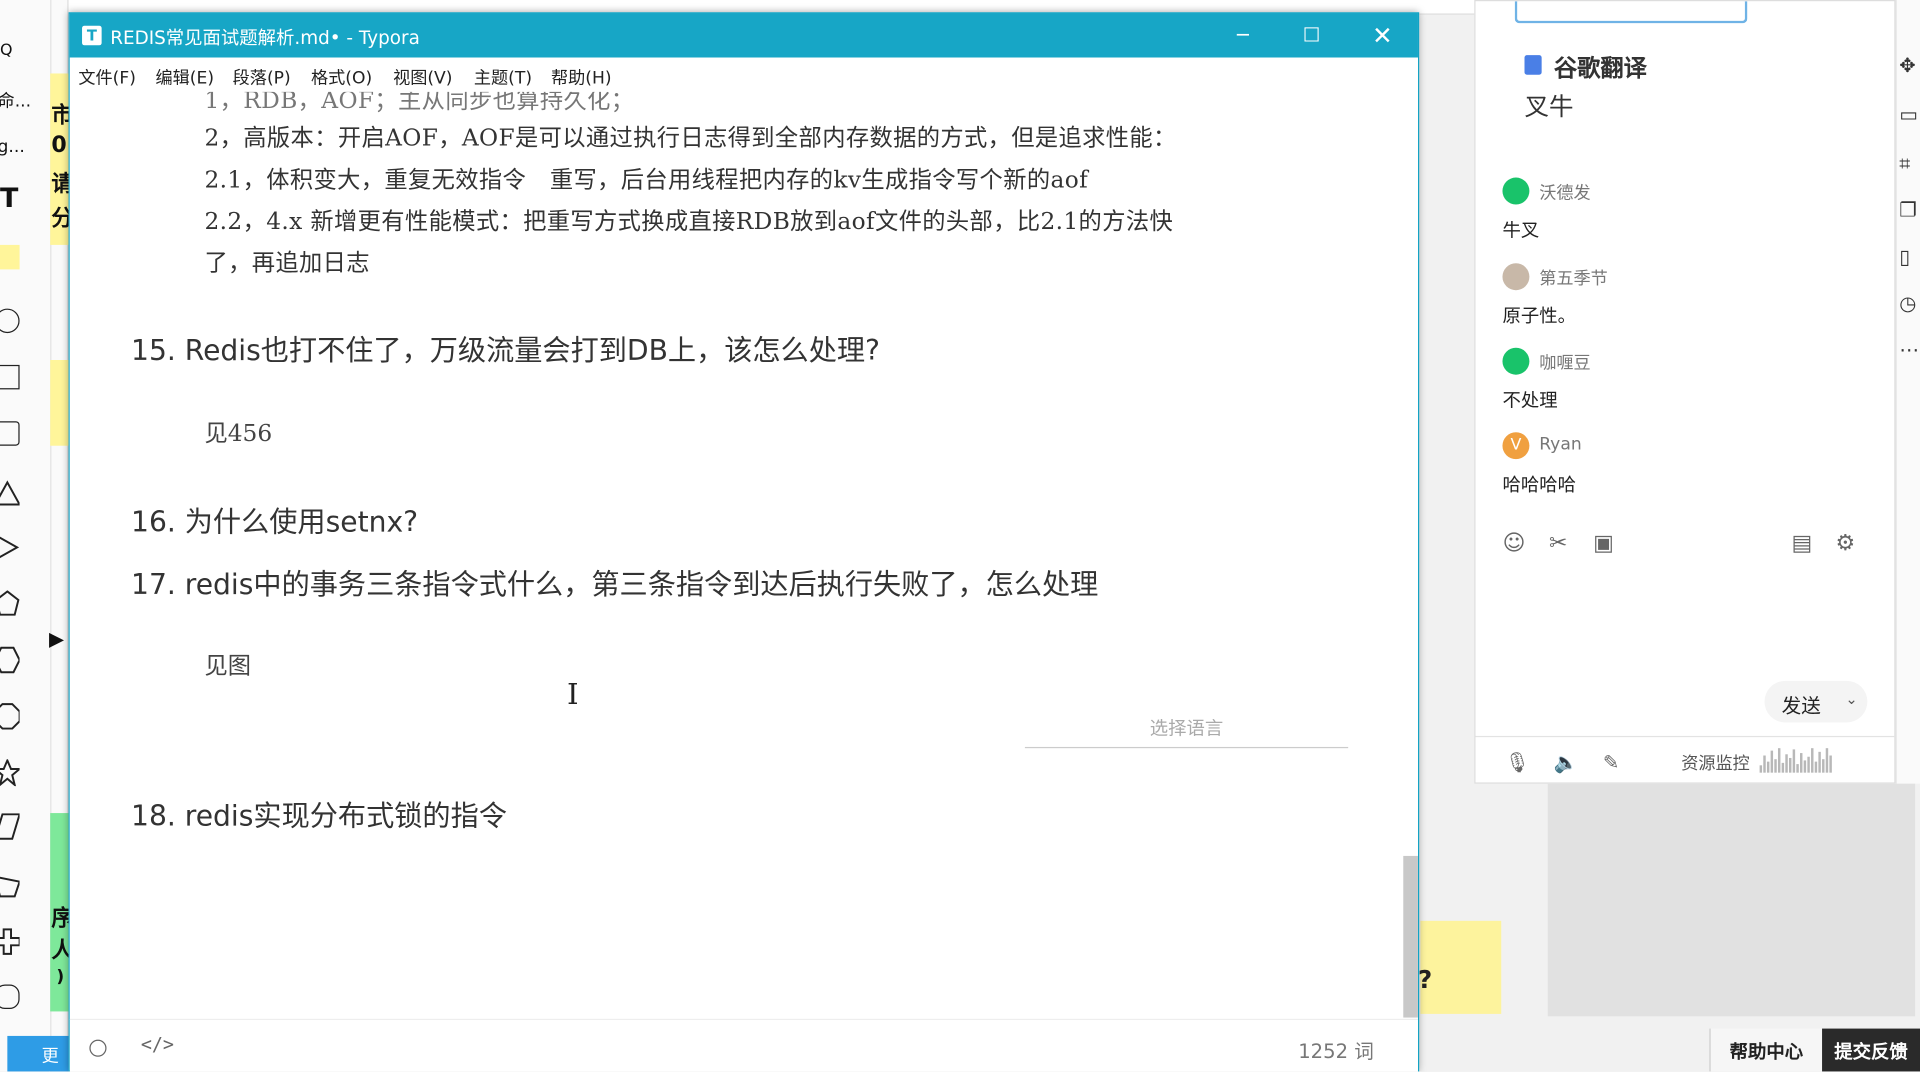  What do you see at coordinates (505, 351) in the screenshot?
I see `heading-q15: 15. Redis也打不住了，万级流量会打到DB上，该怎么处理?` at bounding box center [505, 351].